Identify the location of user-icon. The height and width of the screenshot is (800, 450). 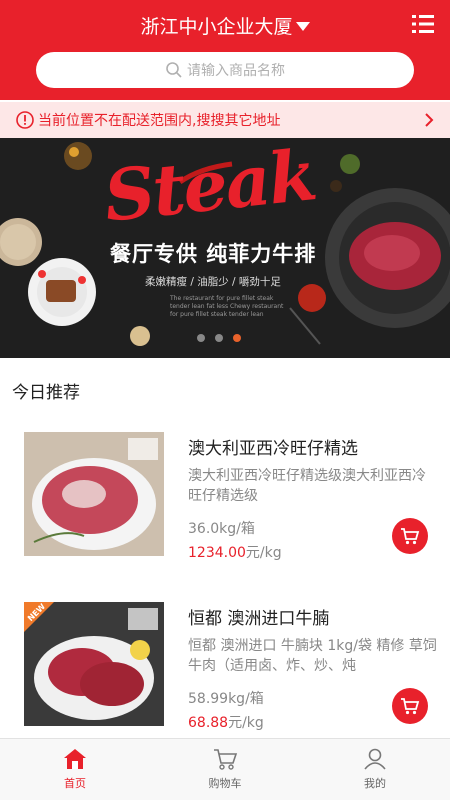
(375, 759).